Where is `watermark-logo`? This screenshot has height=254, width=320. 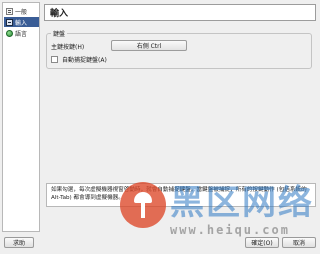 watermark-logo is located at coordinates (143, 205).